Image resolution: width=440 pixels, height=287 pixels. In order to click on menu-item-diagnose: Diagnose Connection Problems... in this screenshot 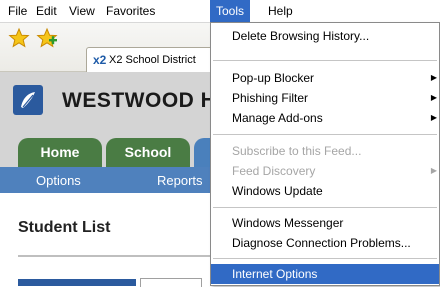, I will do `click(325, 243)`.